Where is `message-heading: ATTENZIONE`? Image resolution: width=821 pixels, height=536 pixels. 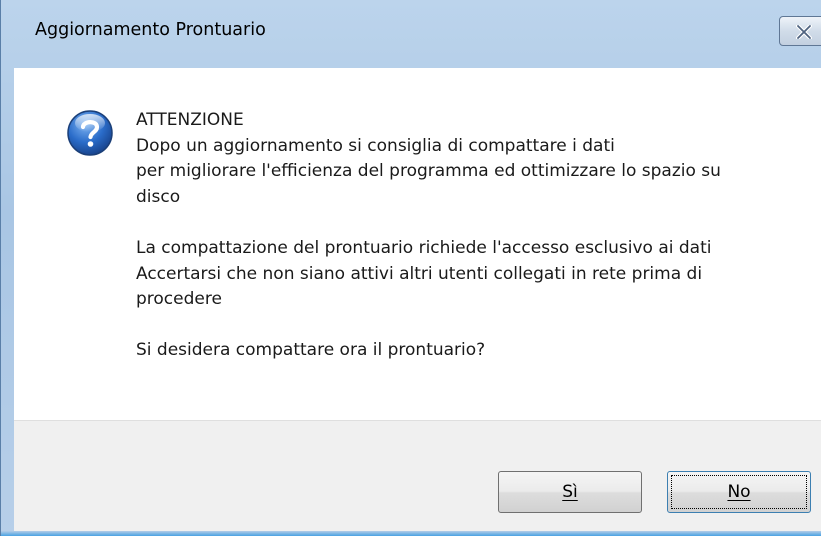 message-heading: ATTENZIONE is located at coordinates (190, 120).